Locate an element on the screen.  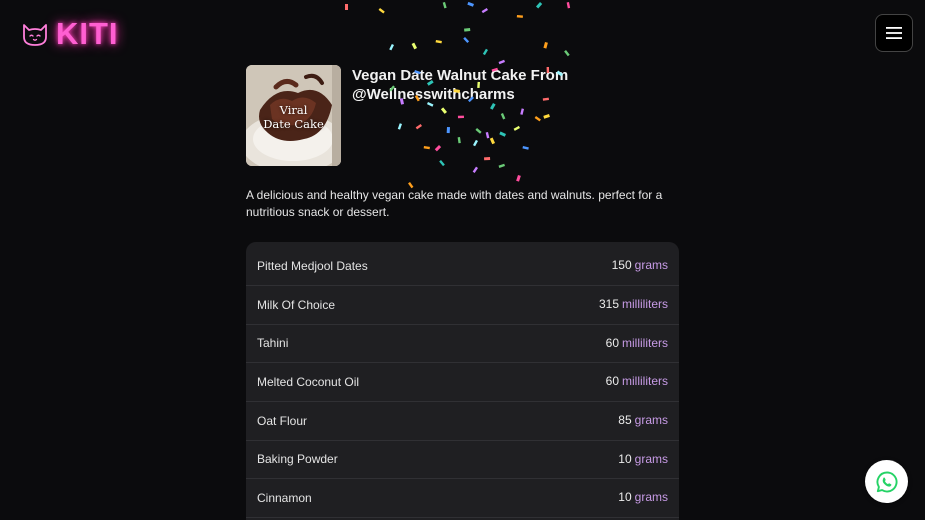
ingredient-row: Milk Of Choice 315 milliliters is located at coordinates (462, 305).